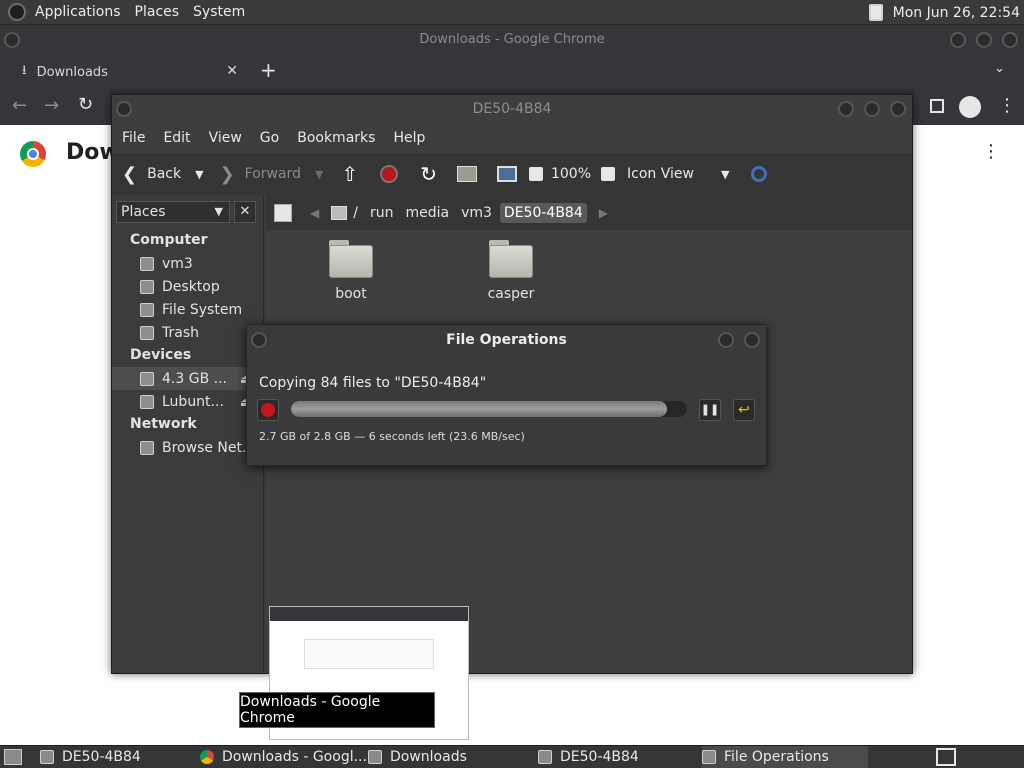  What do you see at coordinates (506, 174) in the screenshot?
I see `computer-icon` at bounding box center [506, 174].